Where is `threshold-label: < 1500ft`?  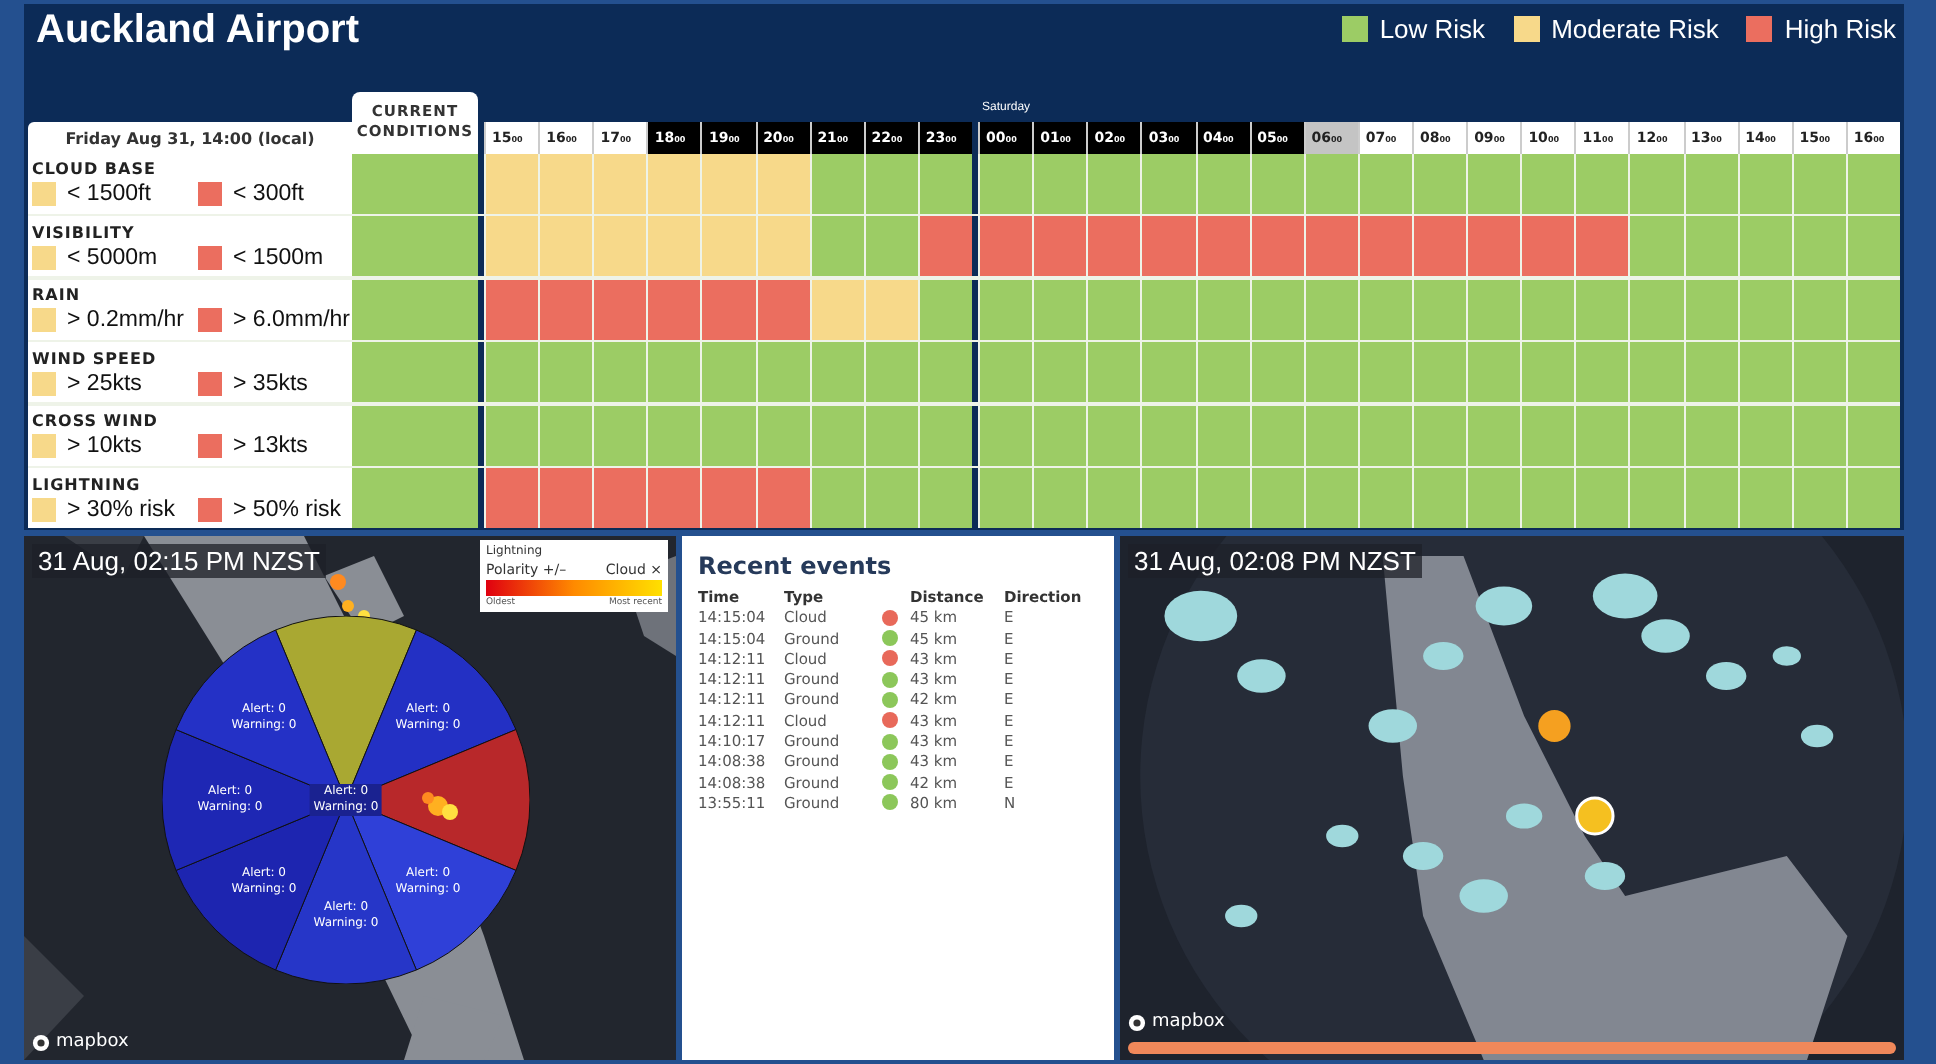 threshold-label: < 1500ft is located at coordinates (110, 194).